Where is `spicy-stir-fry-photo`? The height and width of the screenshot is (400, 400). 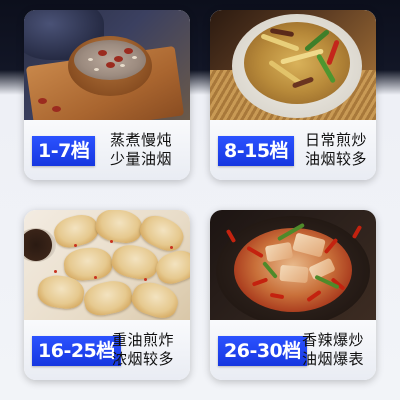
spicy-stir-fry-photo is located at coordinates (293, 265).